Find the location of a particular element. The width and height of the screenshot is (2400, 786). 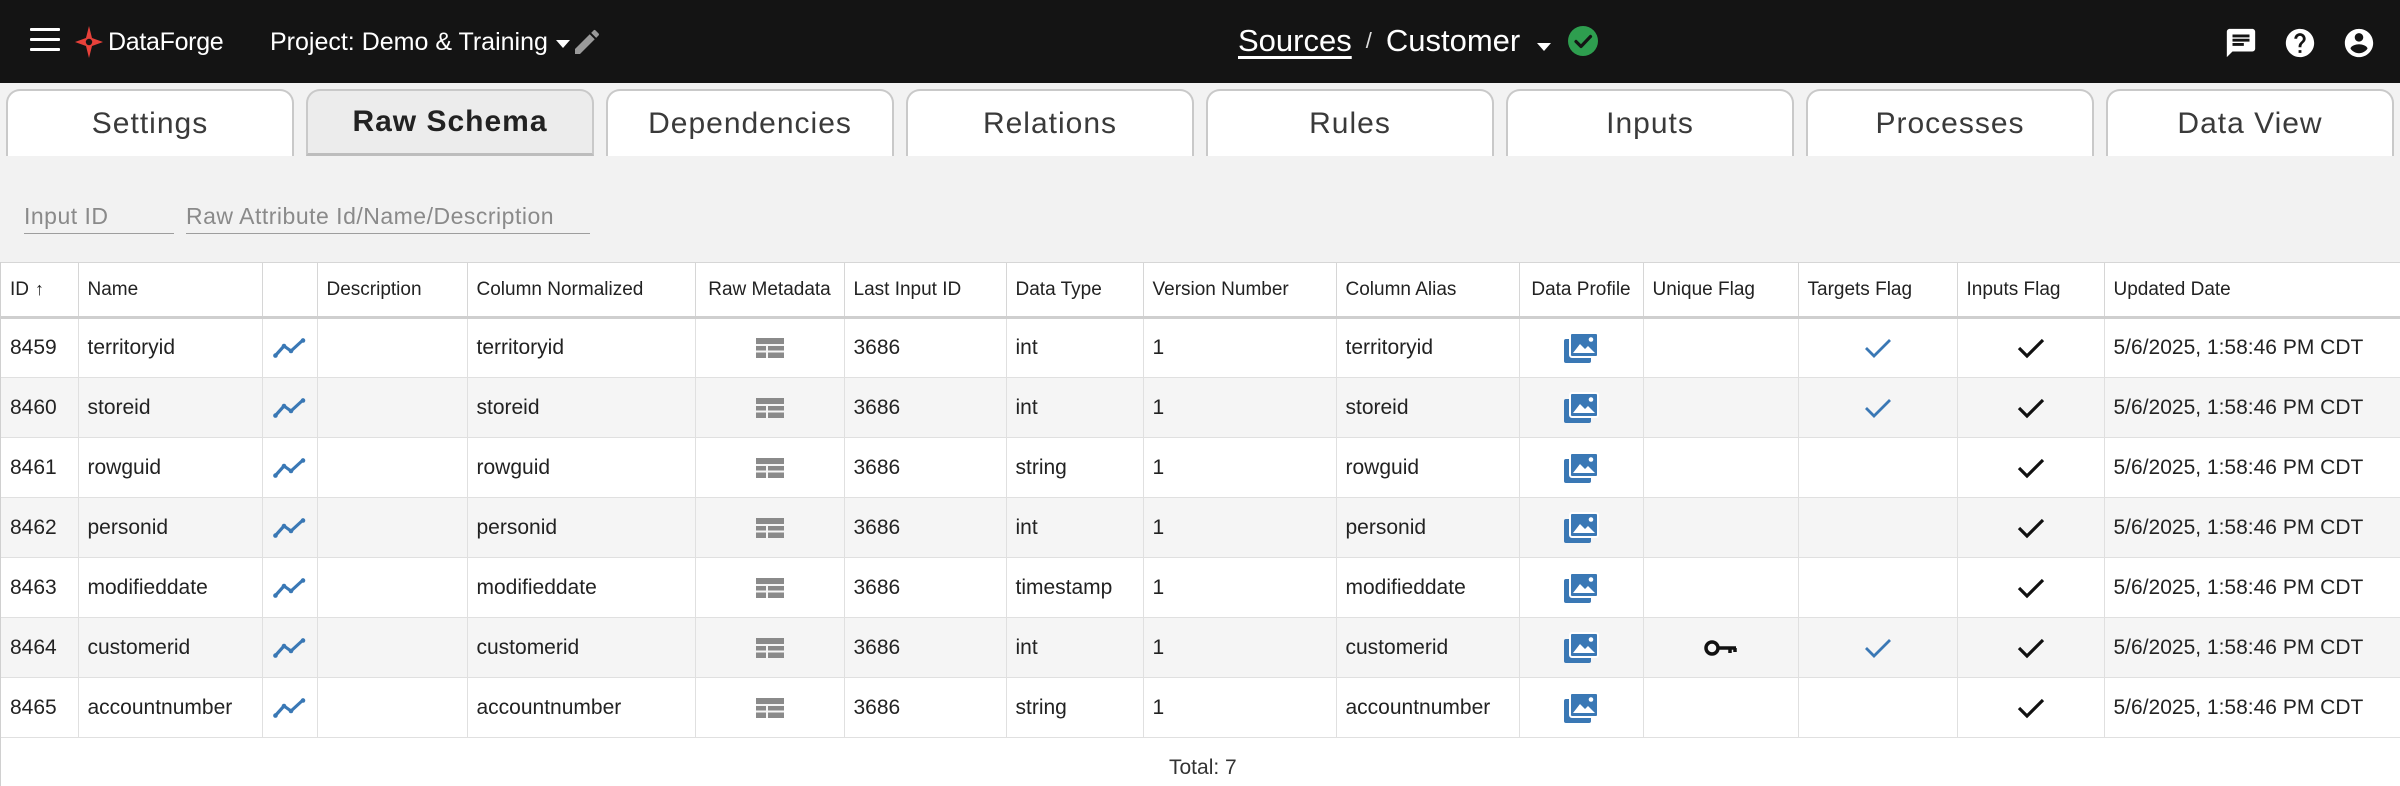

column-header-name: Name is located at coordinates (170, 290).